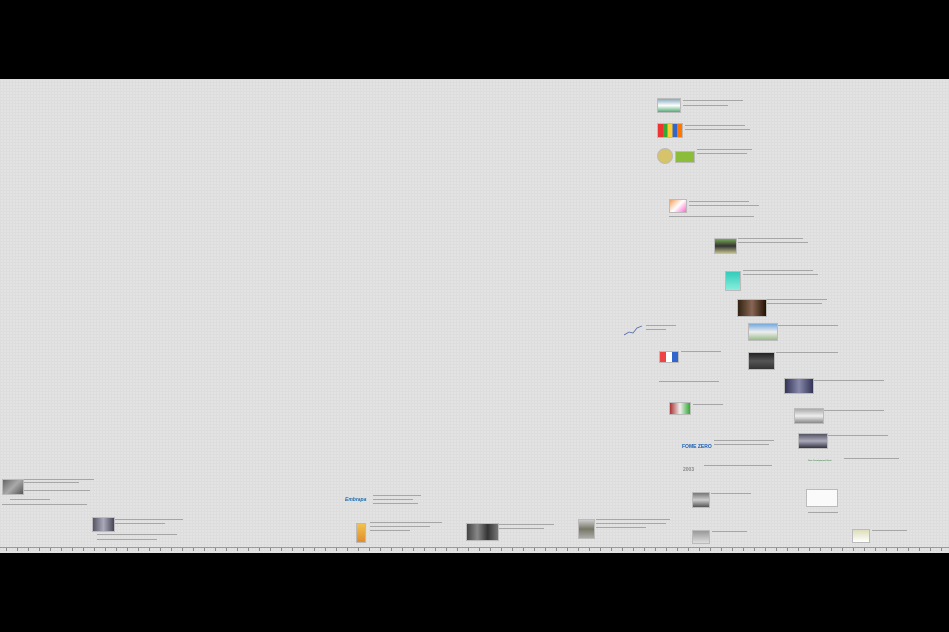 Image resolution: width=949 pixels, height=632 pixels. Describe the element at coordinates (685, 157) in the screenshot. I see `nepad-logo` at that location.